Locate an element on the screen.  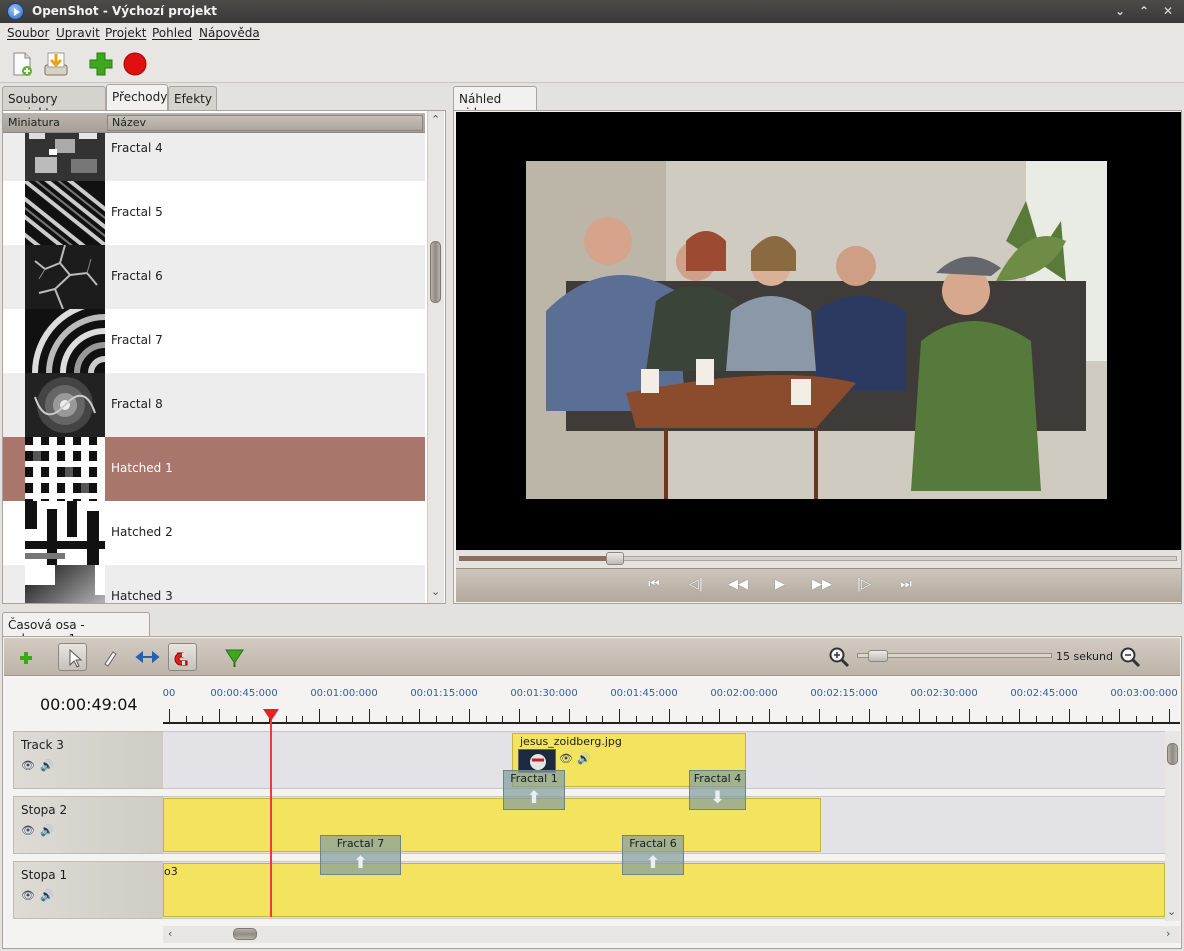
zoom-out-button is located at coordinates (1130, 657).